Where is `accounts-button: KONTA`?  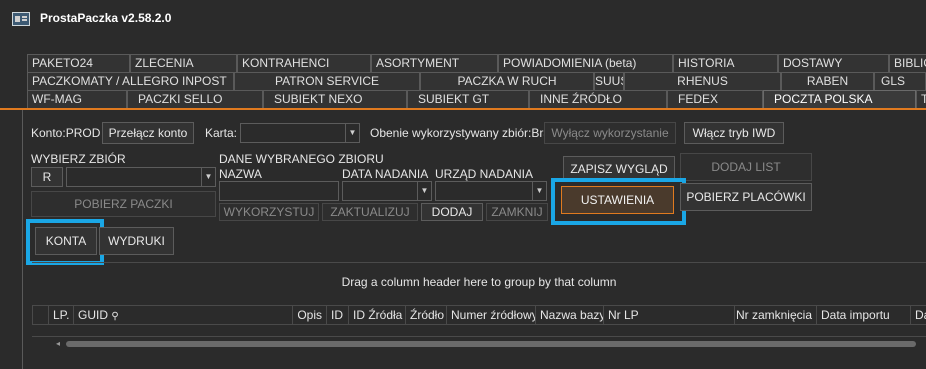 accounts-button: KONTA is located at coordinates (66, 241).